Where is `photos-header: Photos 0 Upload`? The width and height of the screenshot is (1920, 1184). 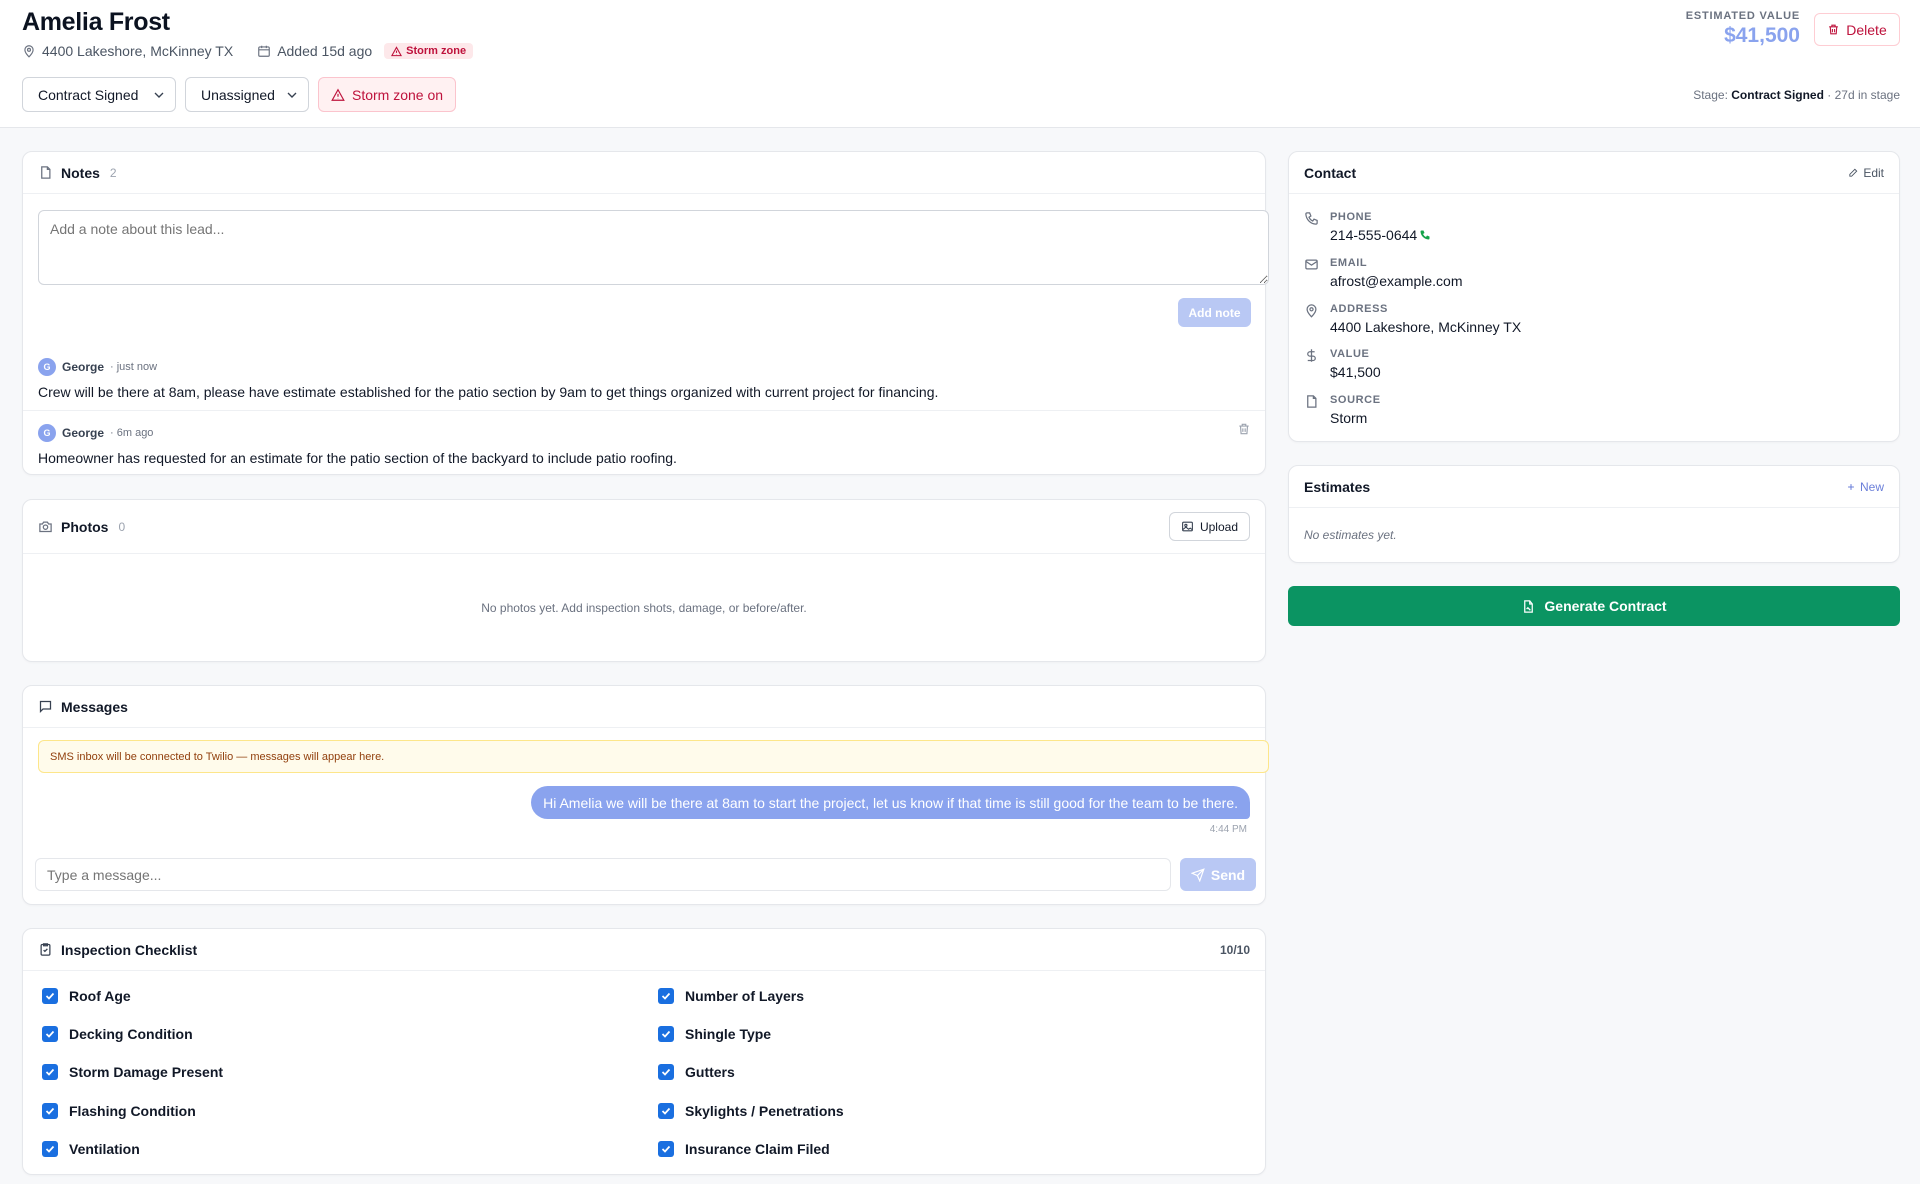
photos-header: Photos 0 Upload is located at coordinates (644, 527).